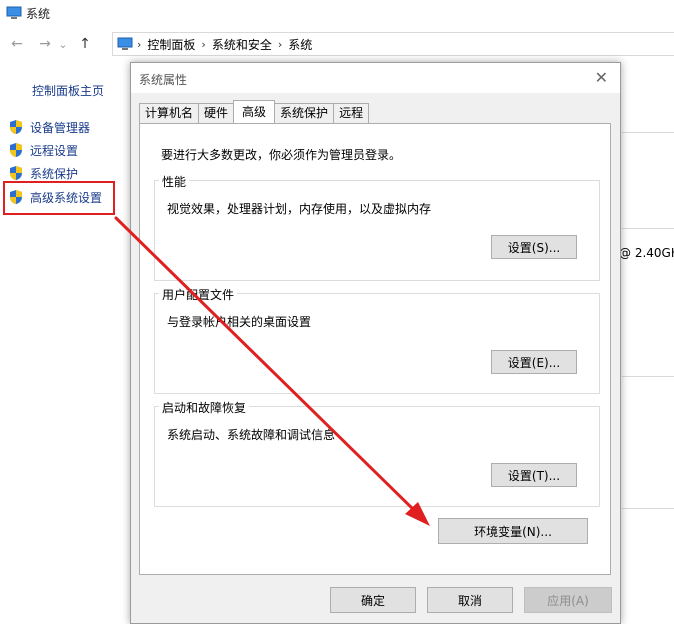  Describe the element at coordinates (242, 44) in the screenshot. I see `breadcrumb-system-security: 系统和安全` at that location.